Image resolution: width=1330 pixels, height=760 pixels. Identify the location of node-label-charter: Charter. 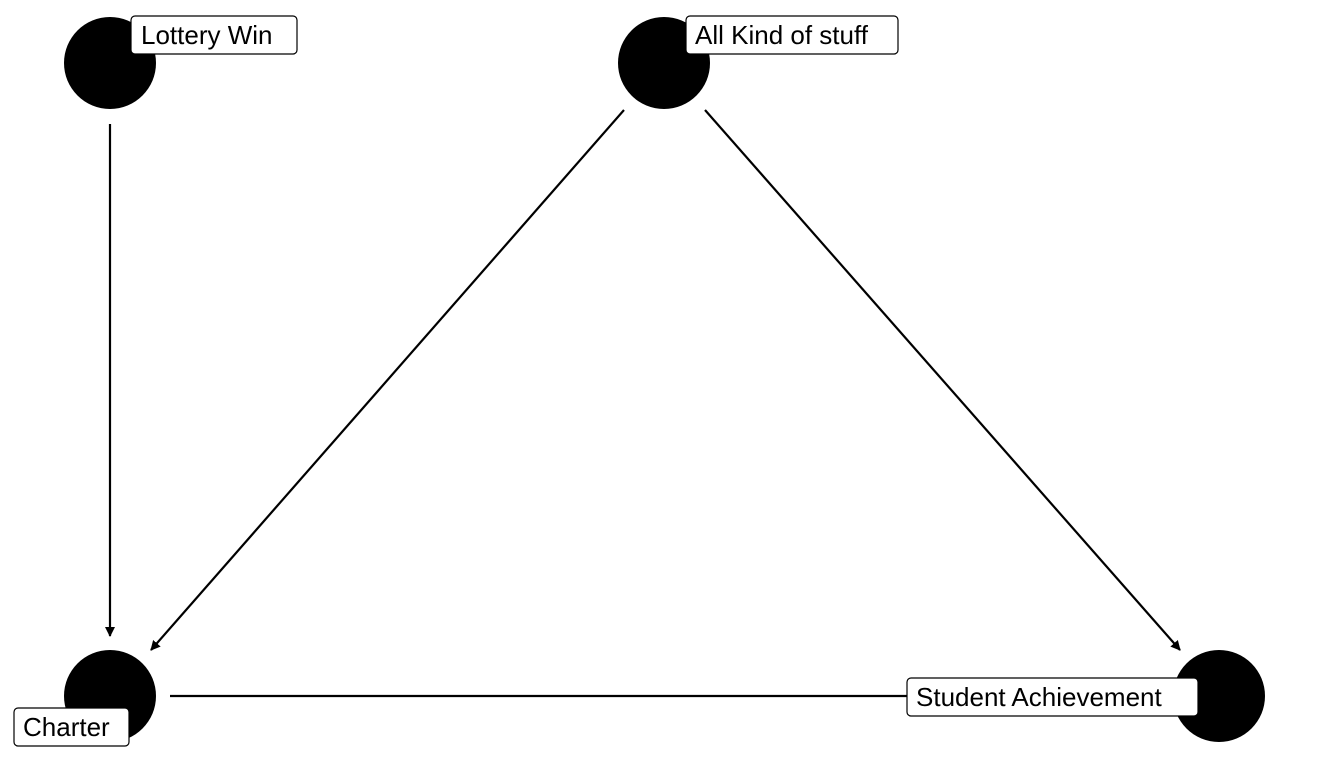
(71, 727).